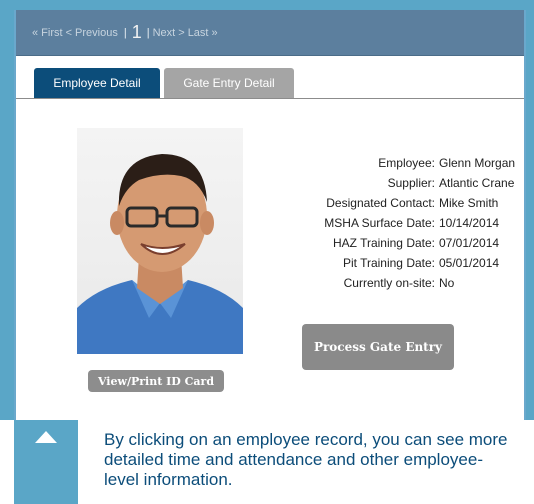  Describe the element at coordinates (469, 243) in the screenshot. I see `detail-value: 07/01/2014` at that location.